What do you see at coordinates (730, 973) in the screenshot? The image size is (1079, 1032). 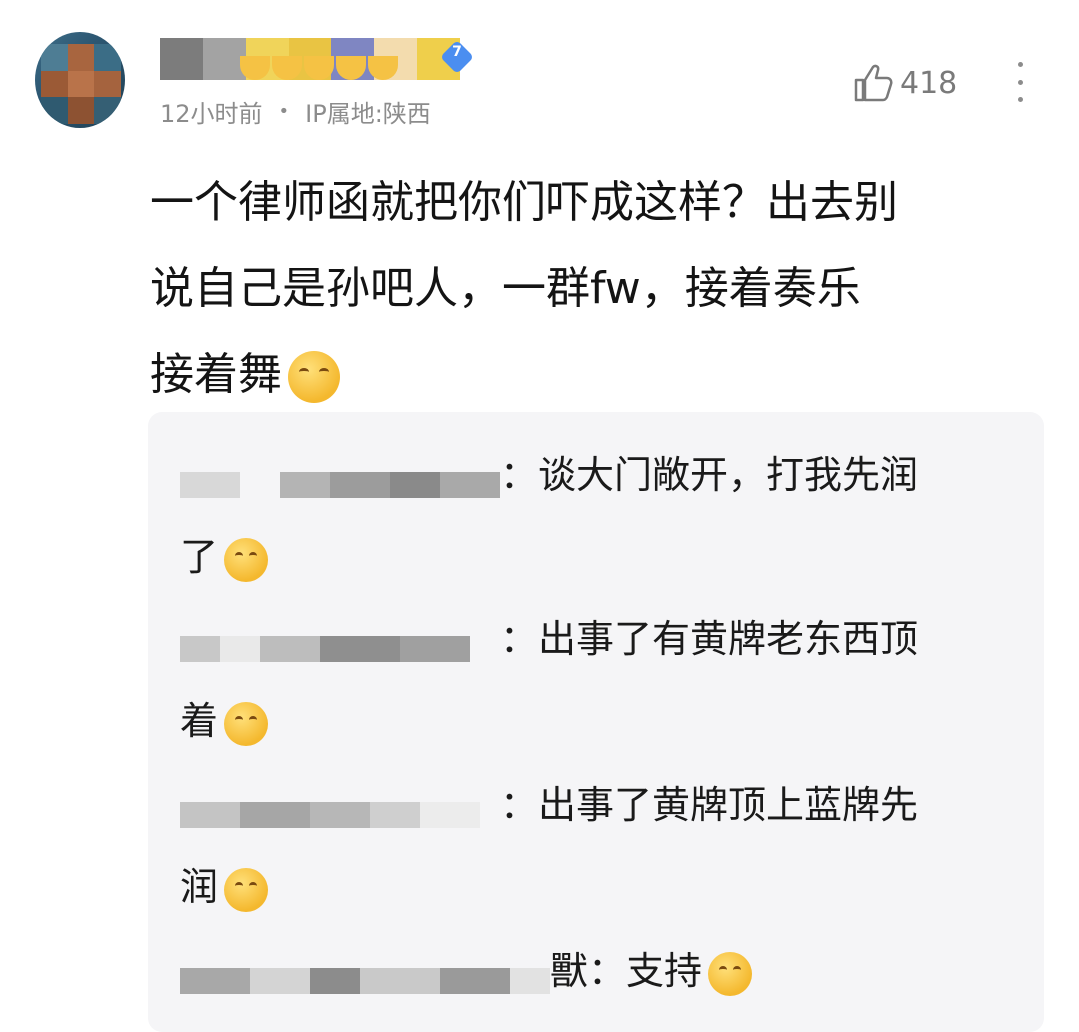 I see `angry-face-icon` at bounding box center [730, 973].